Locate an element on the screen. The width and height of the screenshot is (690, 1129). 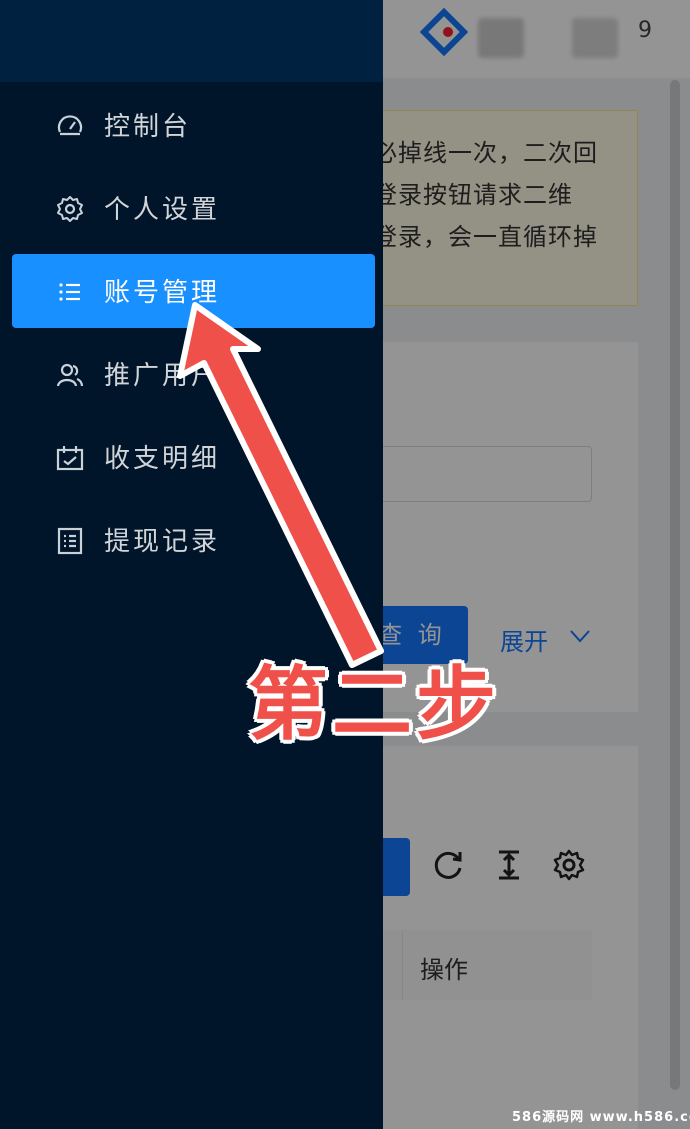
sidebar-item-label: 账号管理 is located at coordinates (162, 293).